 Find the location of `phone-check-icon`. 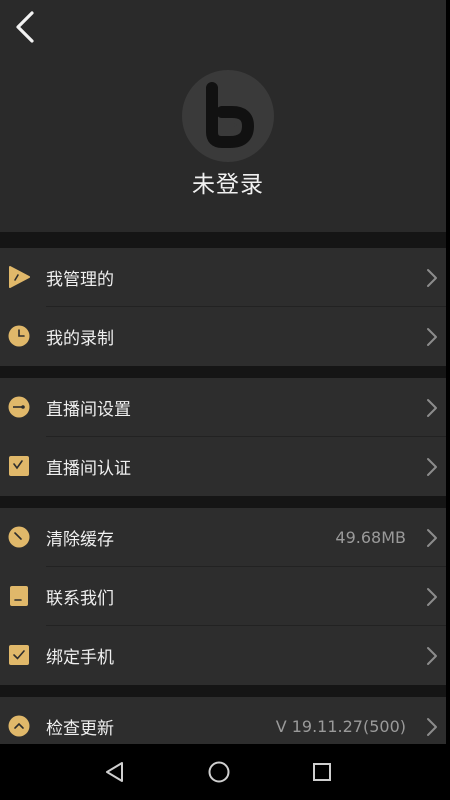

phone-check-icon is located at coordinates (19, 655).